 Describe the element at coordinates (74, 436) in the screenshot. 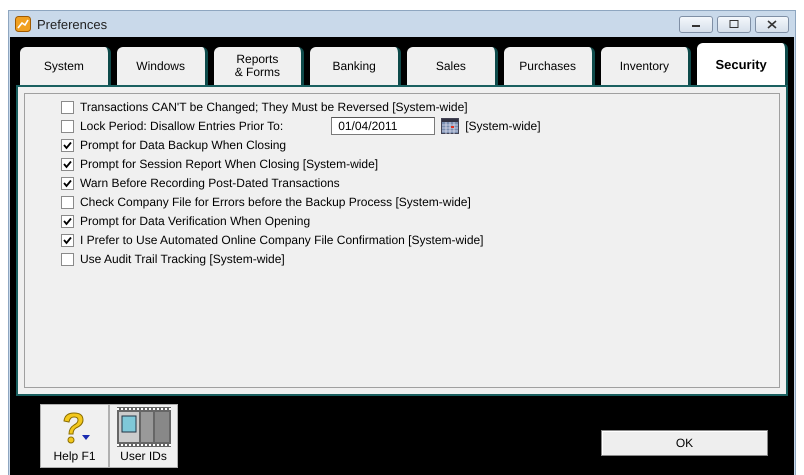

I see `toolbar-button: Help F1` at that location.